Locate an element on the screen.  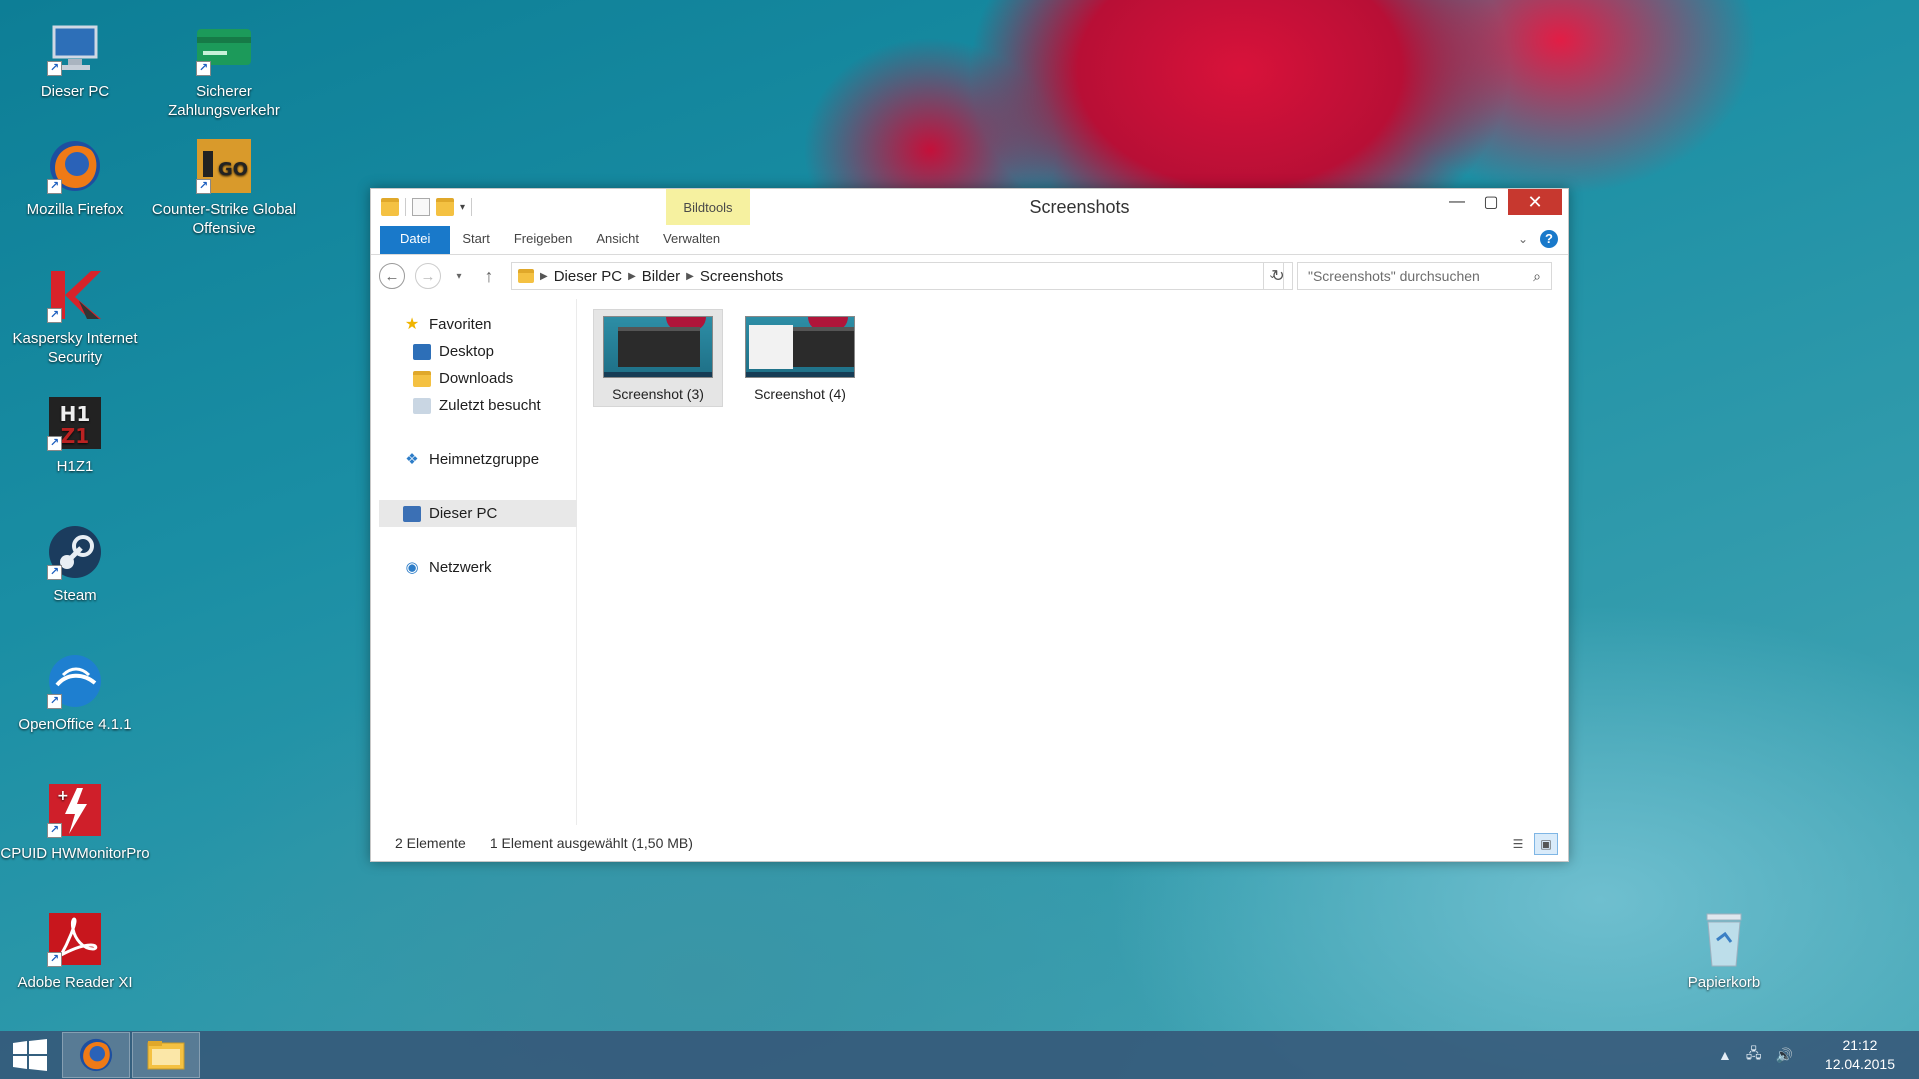
desktop-icon-firefox: ↗ Mozilla Firefox is located at coordinates (75, 177).